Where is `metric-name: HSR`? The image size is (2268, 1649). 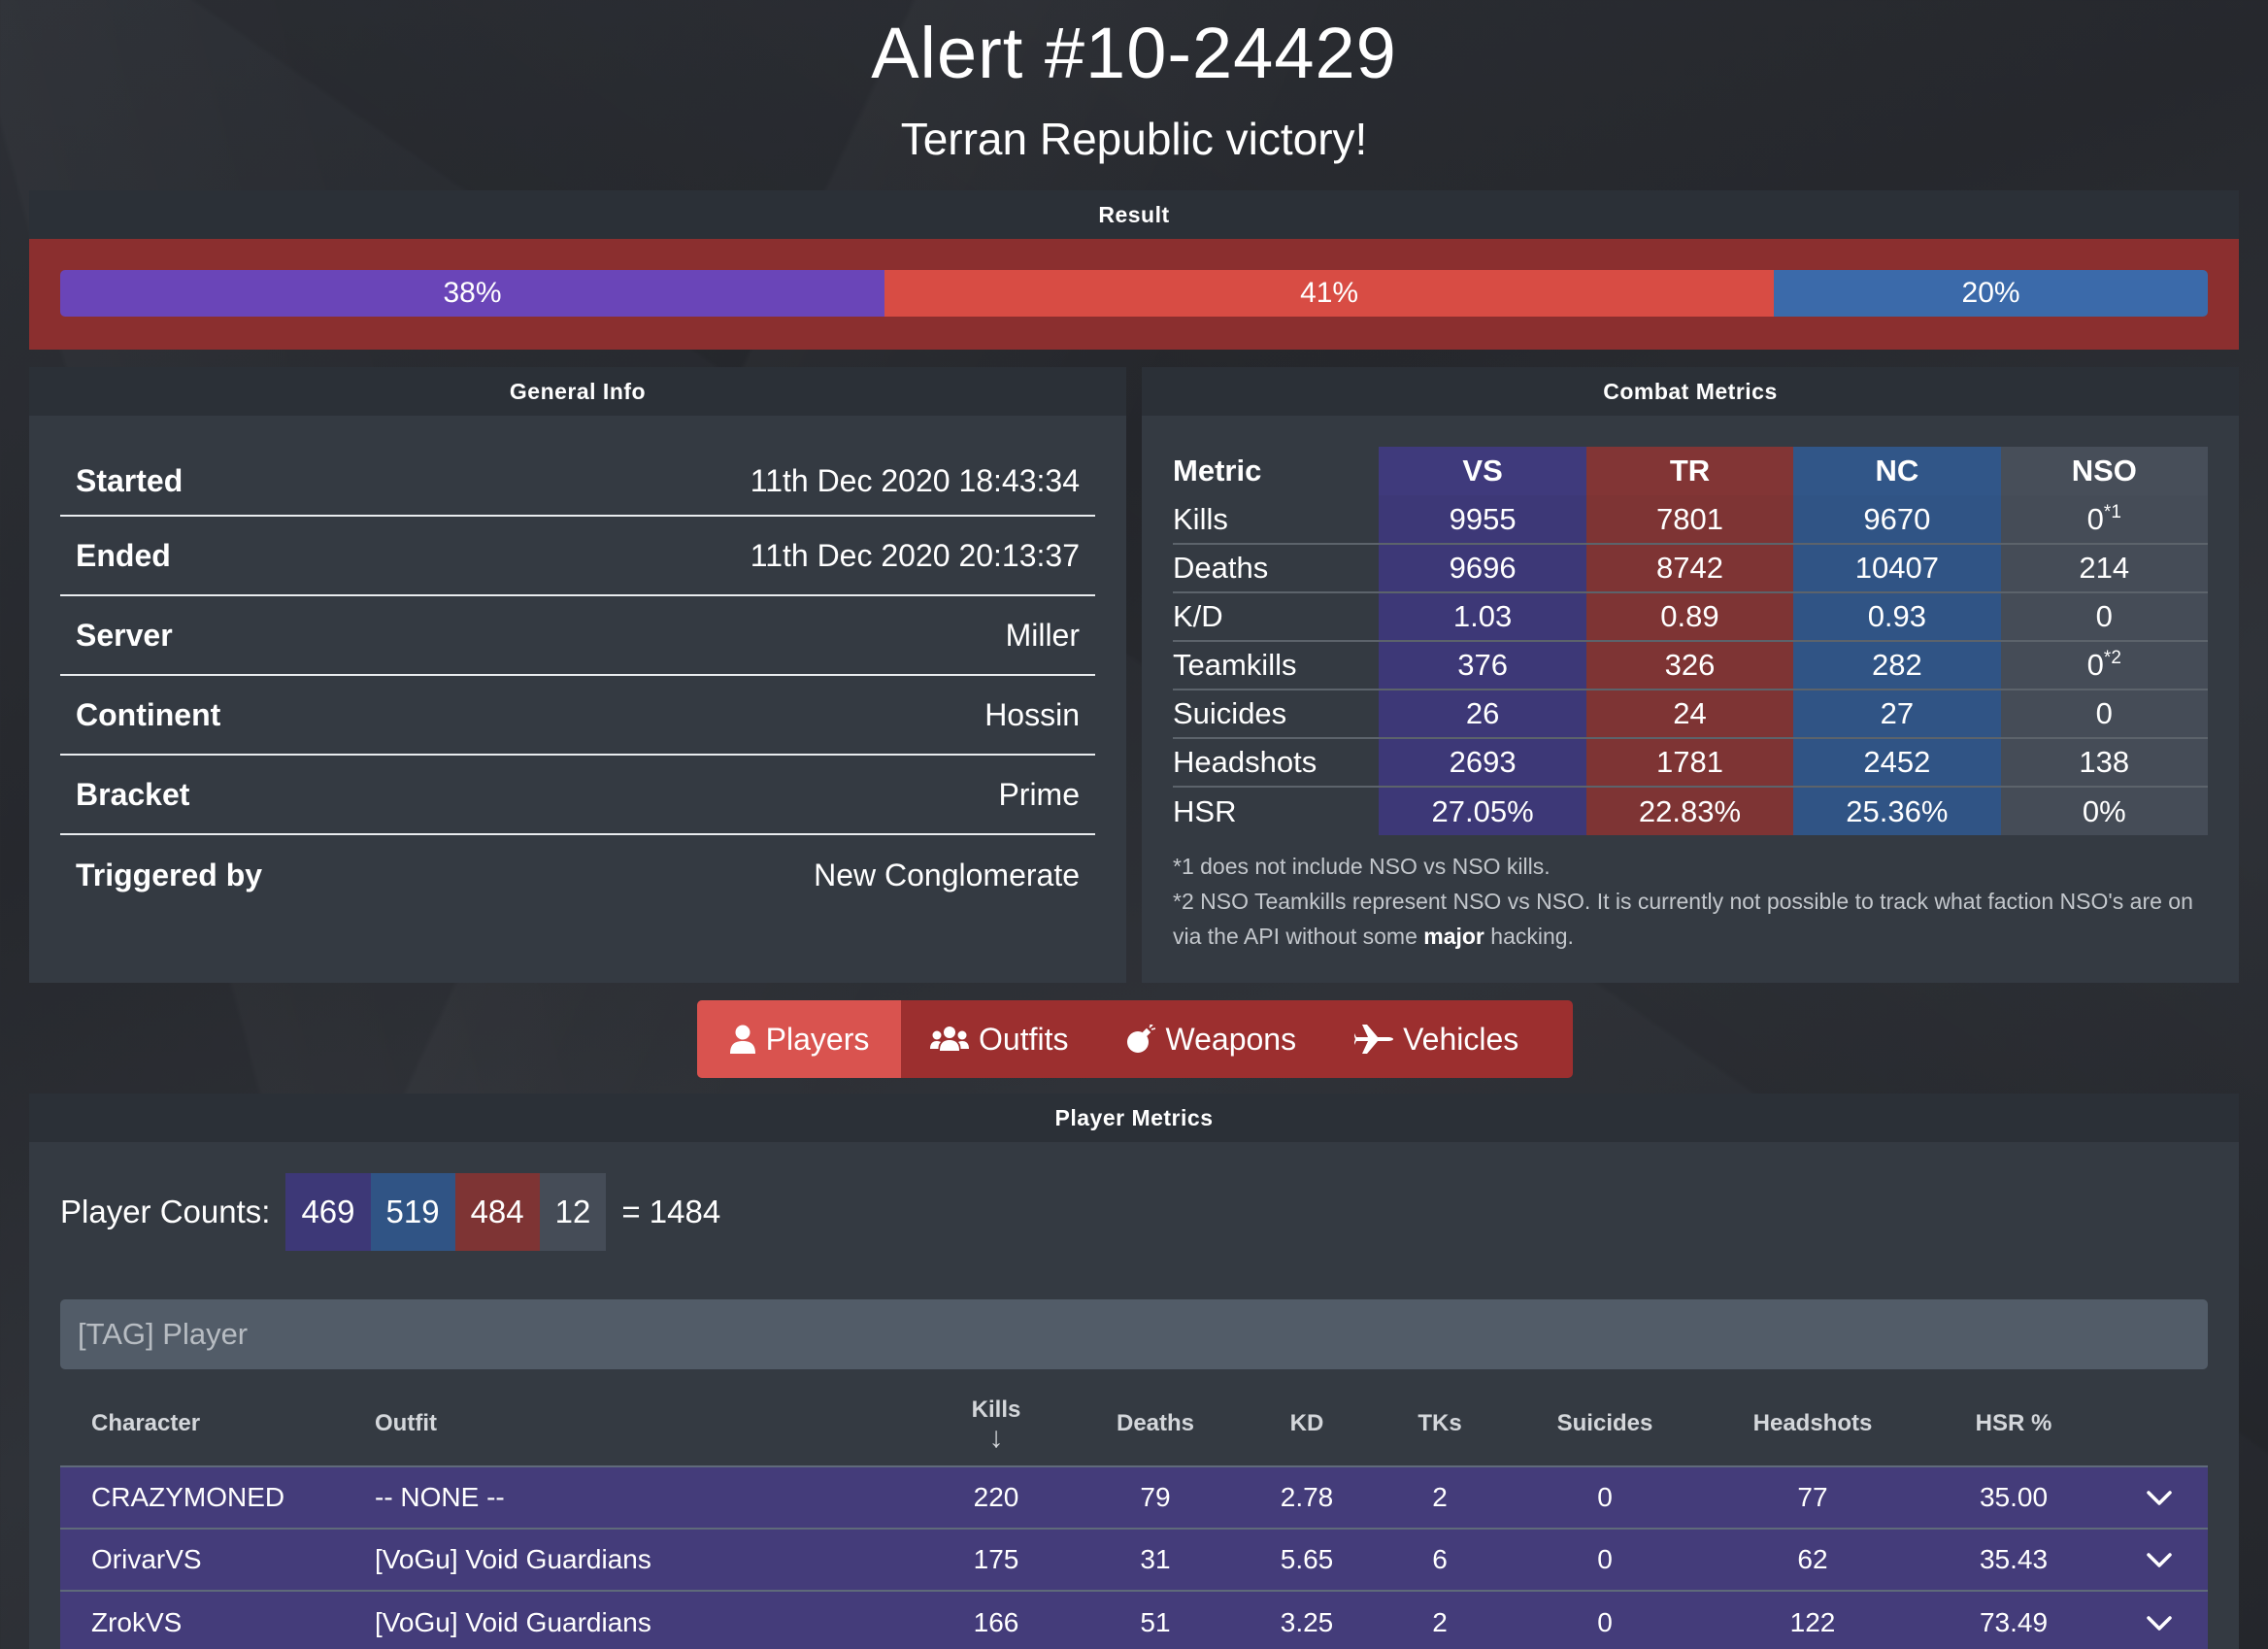
metric-name: HSR is located at coordinates (1276, 810).